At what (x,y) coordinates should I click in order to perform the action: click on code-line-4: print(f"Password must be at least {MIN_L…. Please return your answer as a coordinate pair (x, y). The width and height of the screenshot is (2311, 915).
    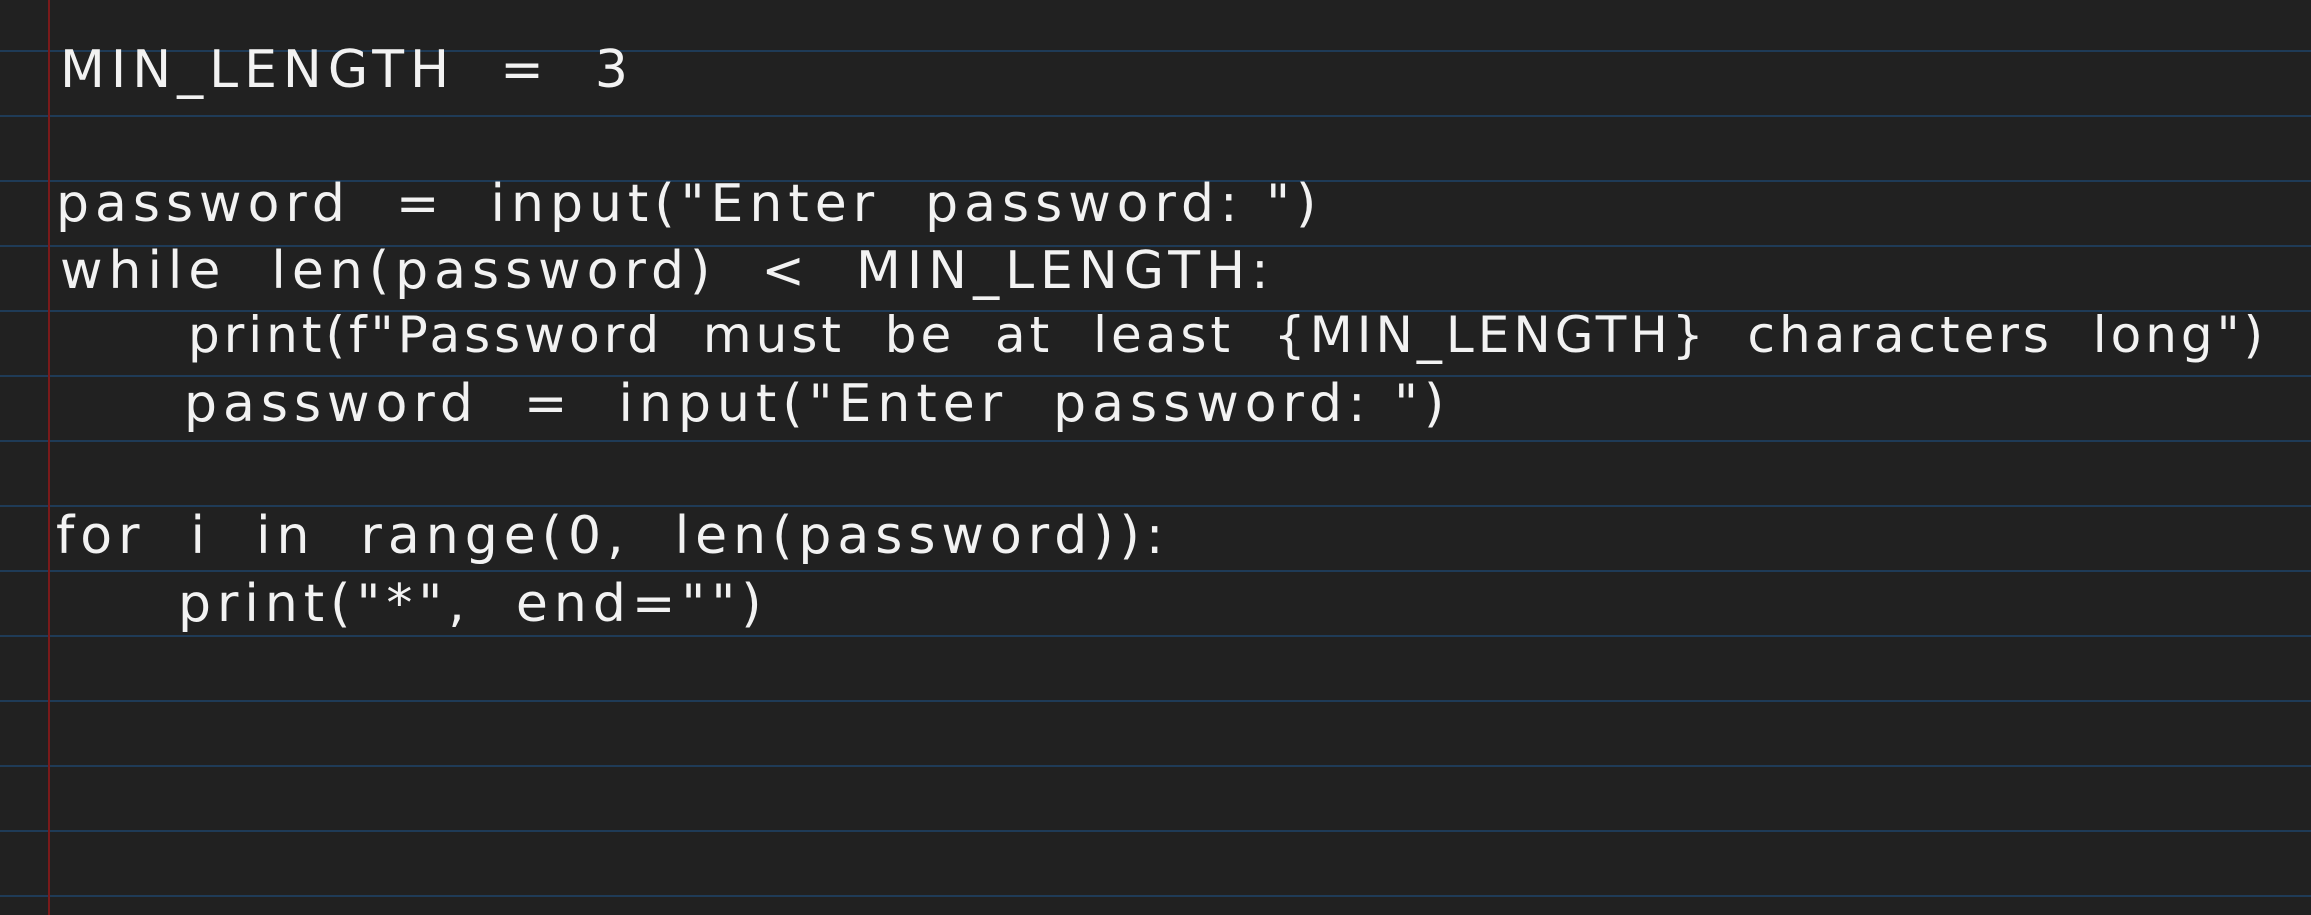
    Looking at the image, I should click on (1228, 335).